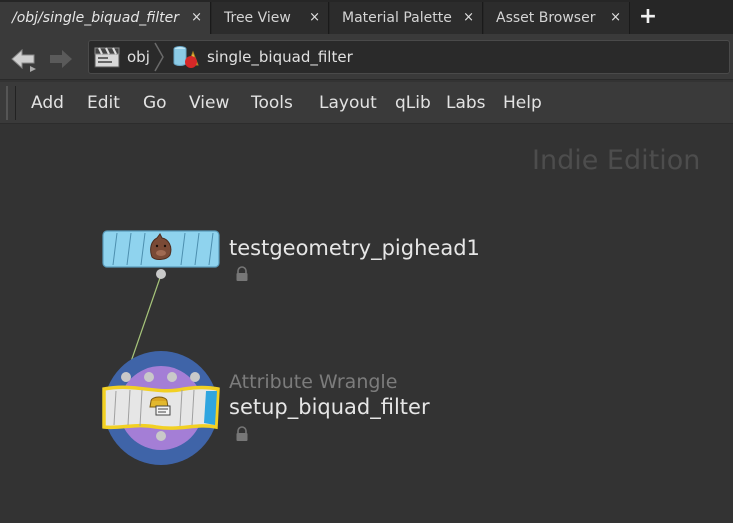 The image size is (733, 523). I want to click on breadcrumb-label: obj, so click(138, 57).